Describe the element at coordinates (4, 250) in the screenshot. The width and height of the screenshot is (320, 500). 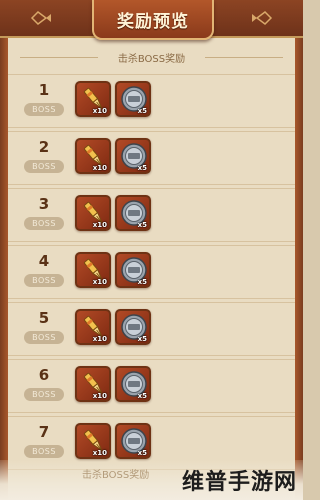
I see `panel-border-left` at that location.